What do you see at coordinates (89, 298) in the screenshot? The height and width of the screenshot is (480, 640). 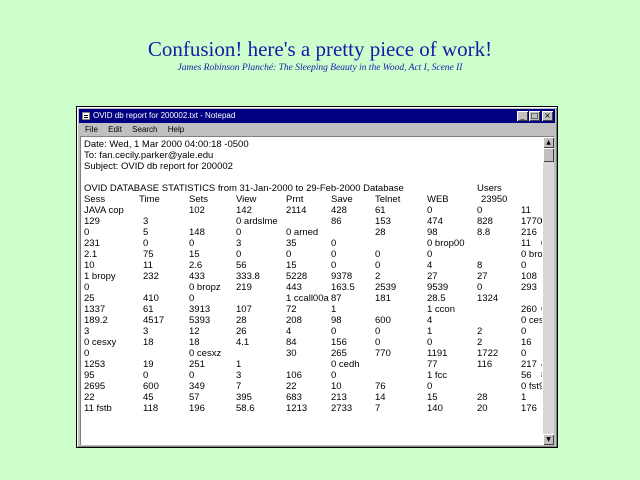 I see `table-cell: 25` at bounding box center [89, 298].